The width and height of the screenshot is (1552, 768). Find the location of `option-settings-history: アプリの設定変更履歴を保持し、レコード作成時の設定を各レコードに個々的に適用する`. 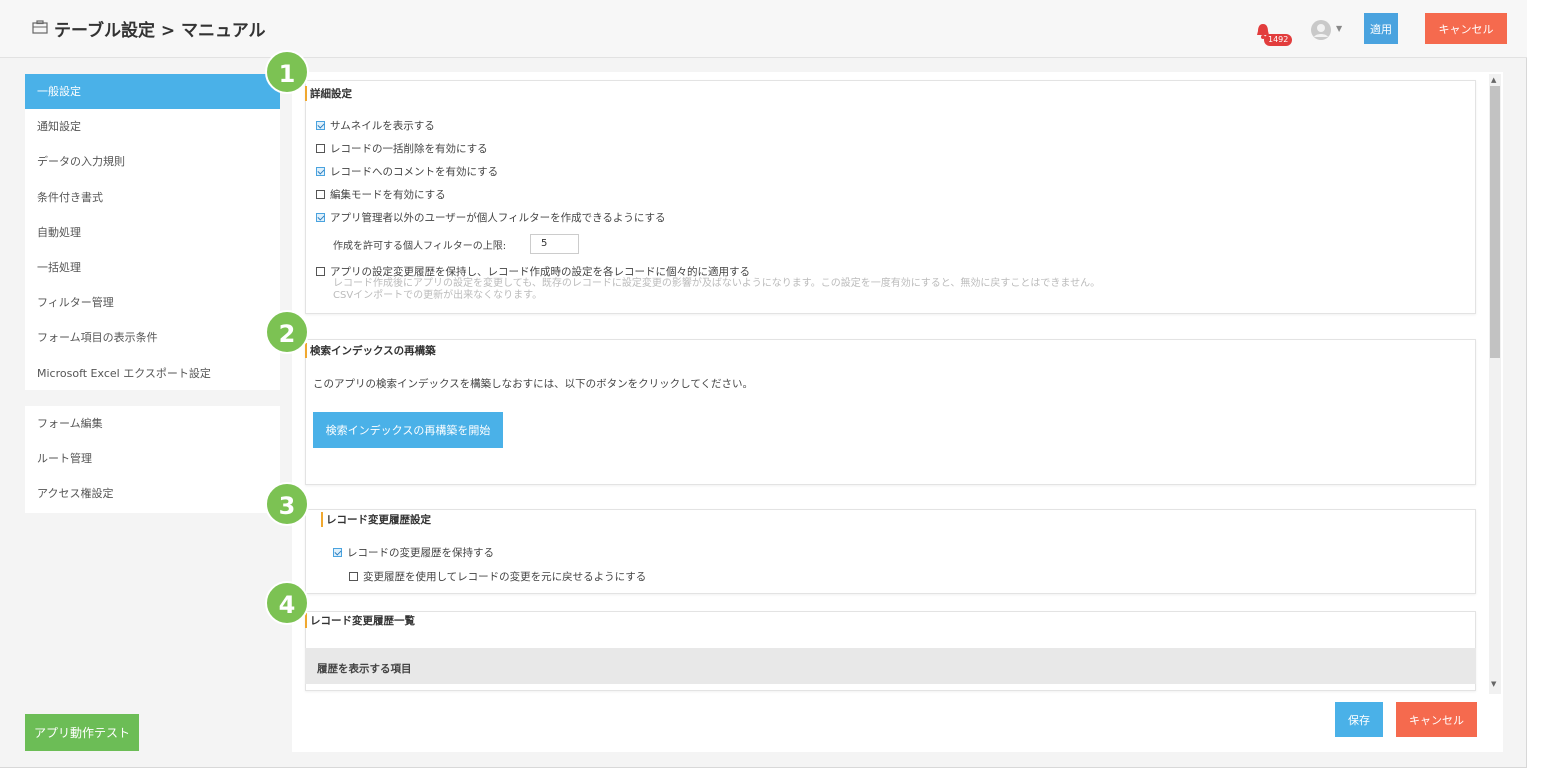

option-settings-history: アプリの設定変更履歴を保持し、レコード作成時の設定を各レコードに個々的に適用する is located at coordinates (533, 271).